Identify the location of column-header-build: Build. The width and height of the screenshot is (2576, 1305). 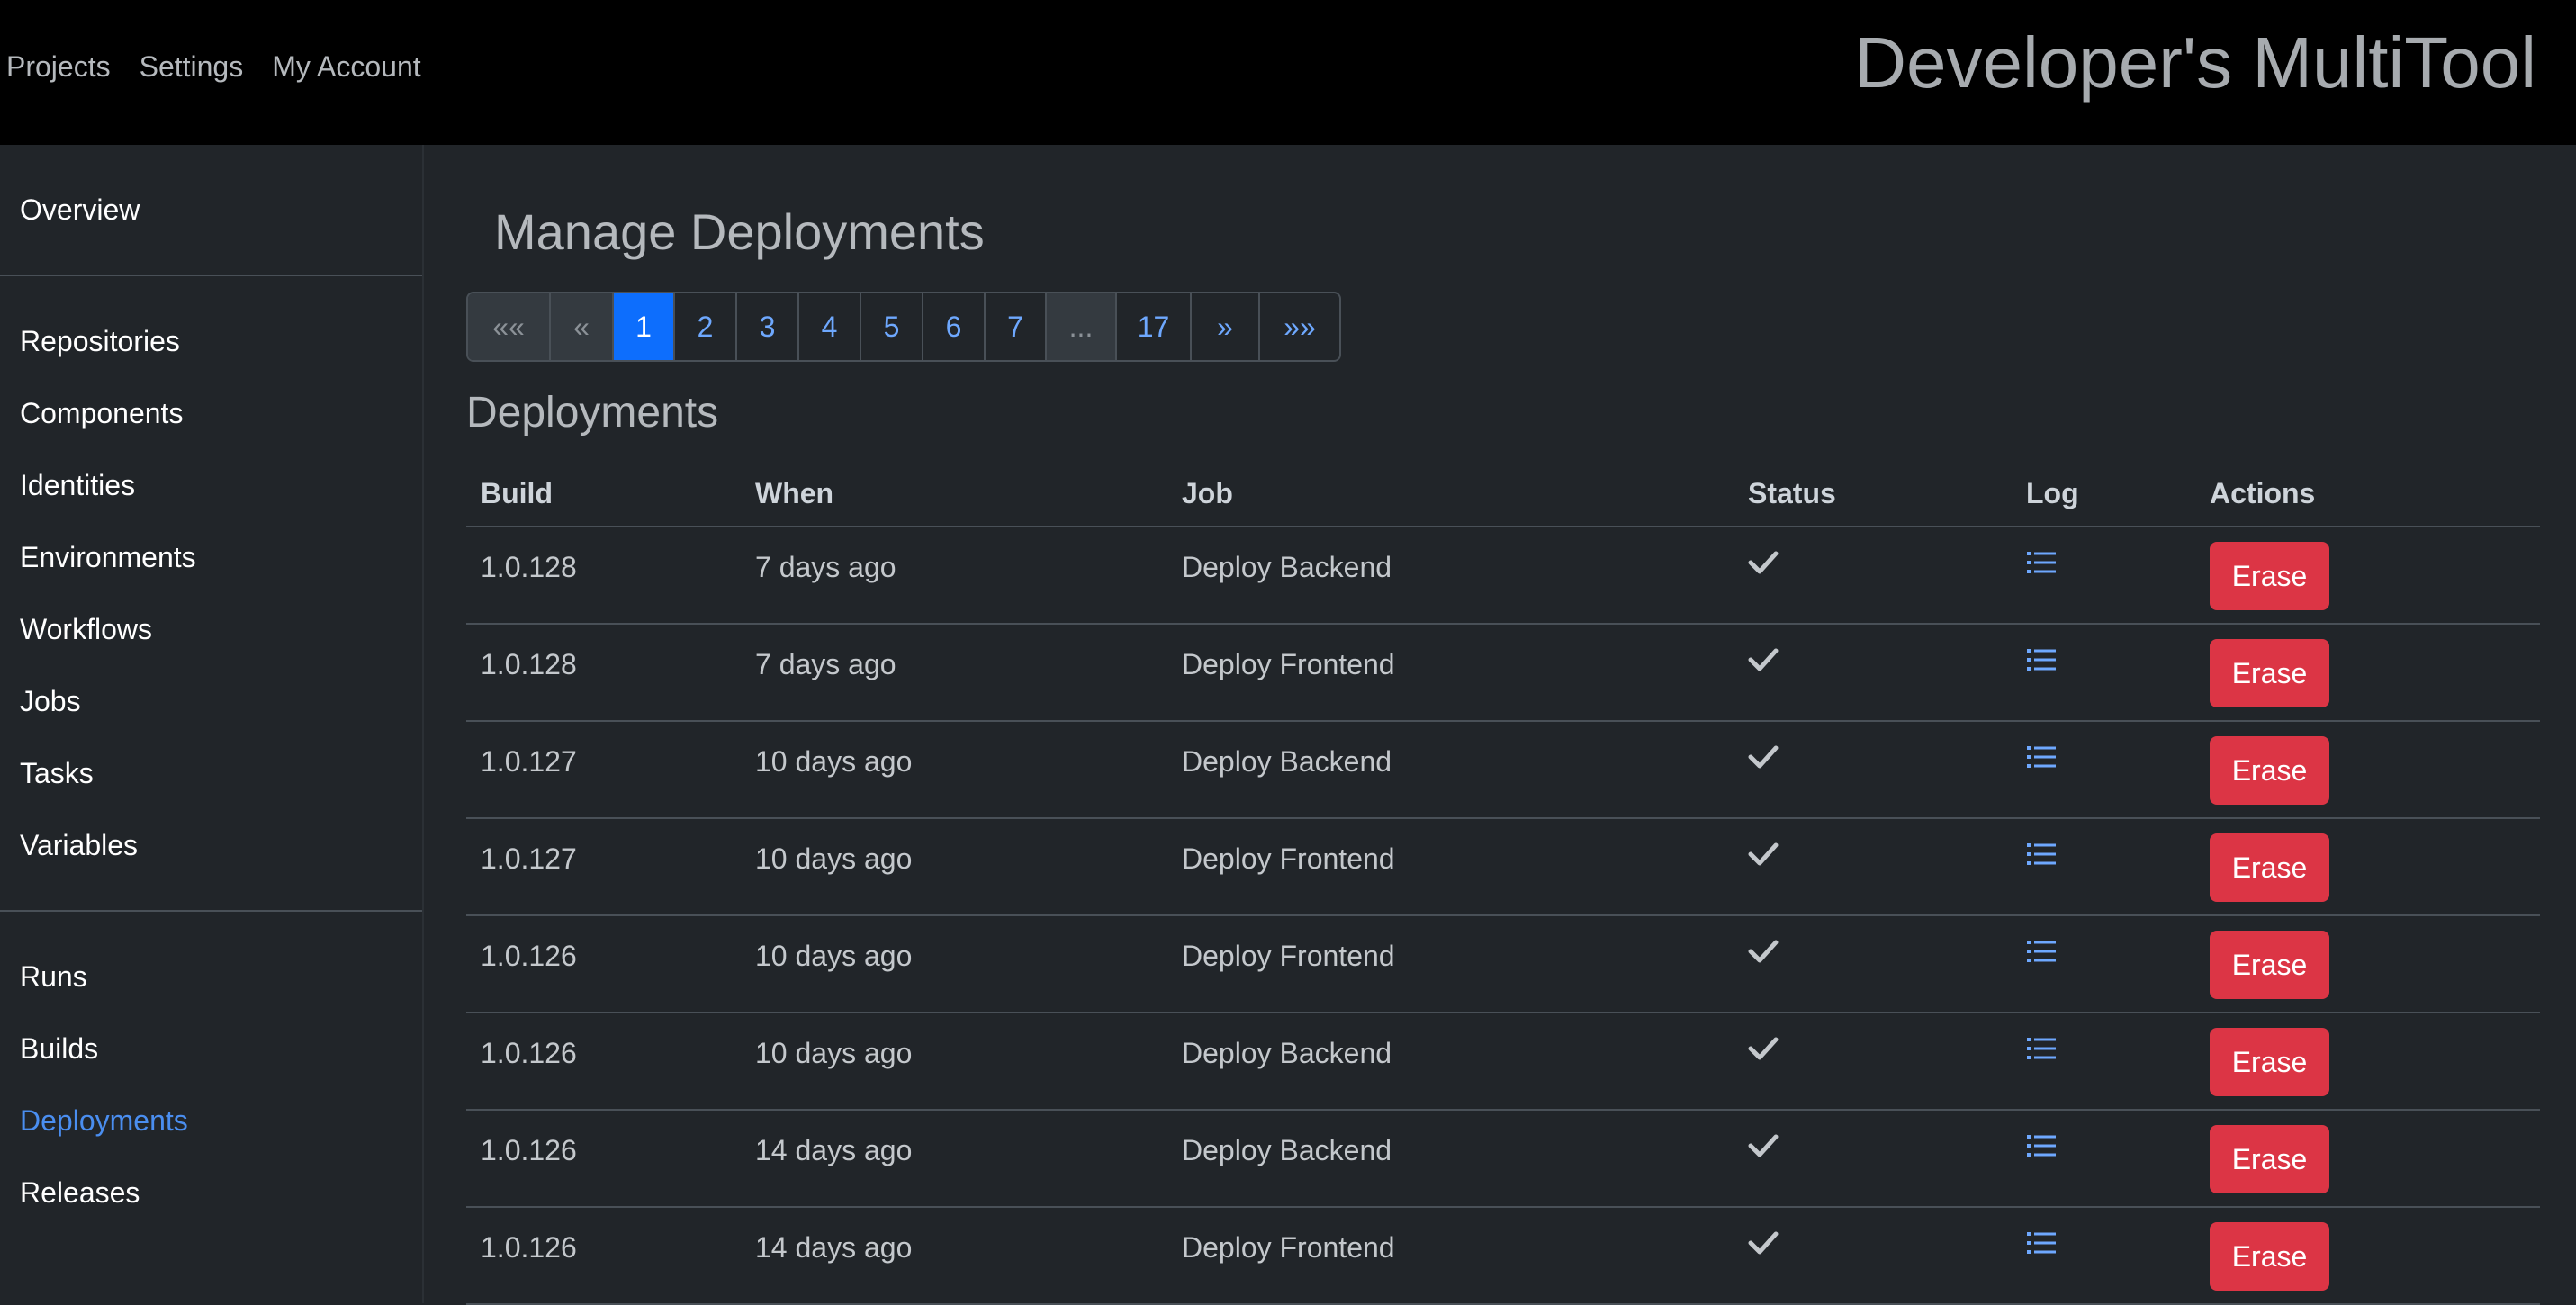
(603, 494).